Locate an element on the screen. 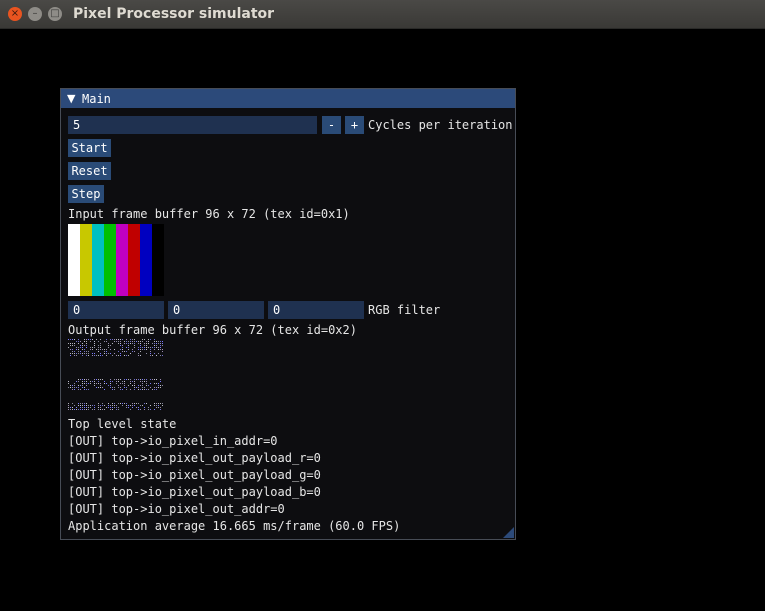 Image resolution: width=765 pixels, height=611 pixels. os-title-bar: × – □ Pixel Processor simulator is located at coordinates (382, 14).